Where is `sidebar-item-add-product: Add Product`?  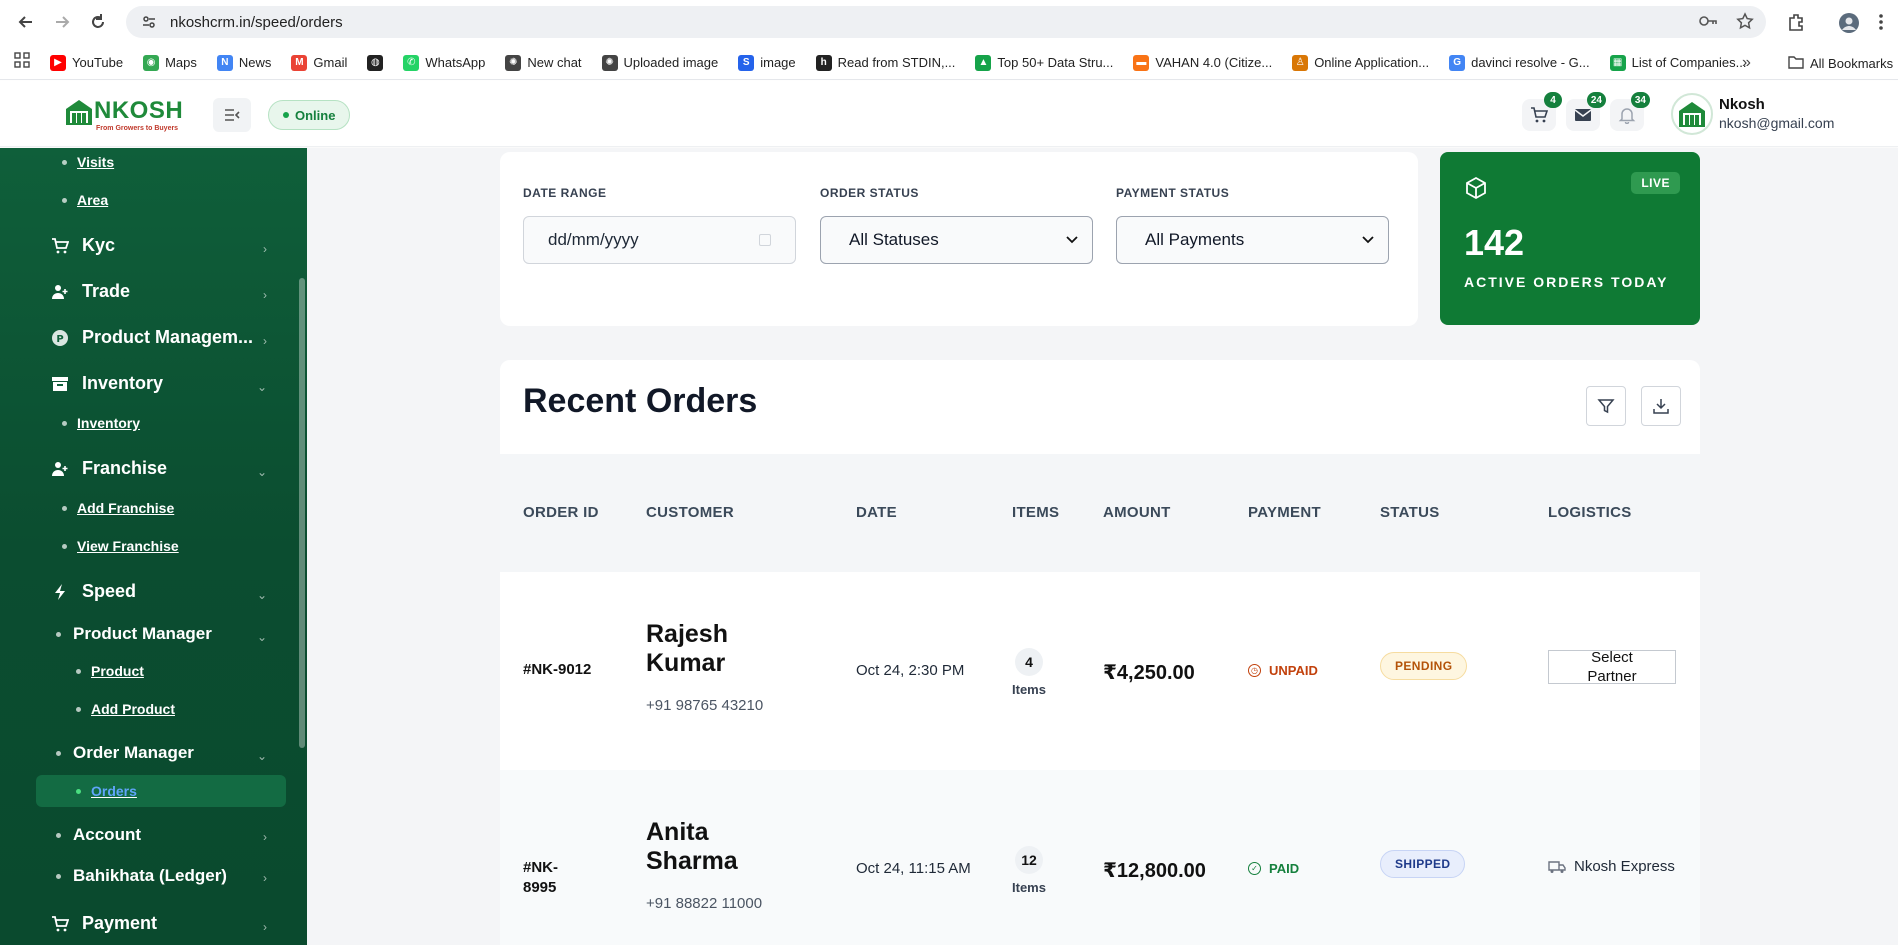 sidebar-item-add-product: Add Product is located at coordinates (125, 709).